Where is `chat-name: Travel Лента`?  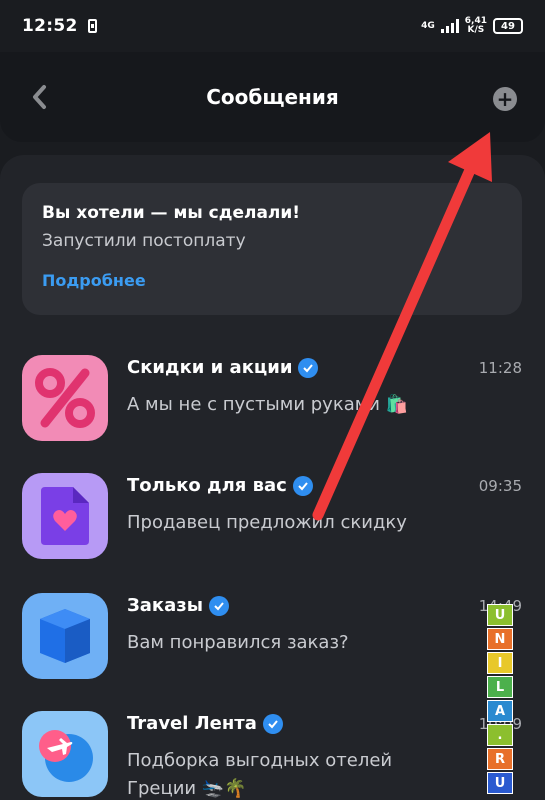 chat-name: Travel Лента is located at coordinates (192, 723).